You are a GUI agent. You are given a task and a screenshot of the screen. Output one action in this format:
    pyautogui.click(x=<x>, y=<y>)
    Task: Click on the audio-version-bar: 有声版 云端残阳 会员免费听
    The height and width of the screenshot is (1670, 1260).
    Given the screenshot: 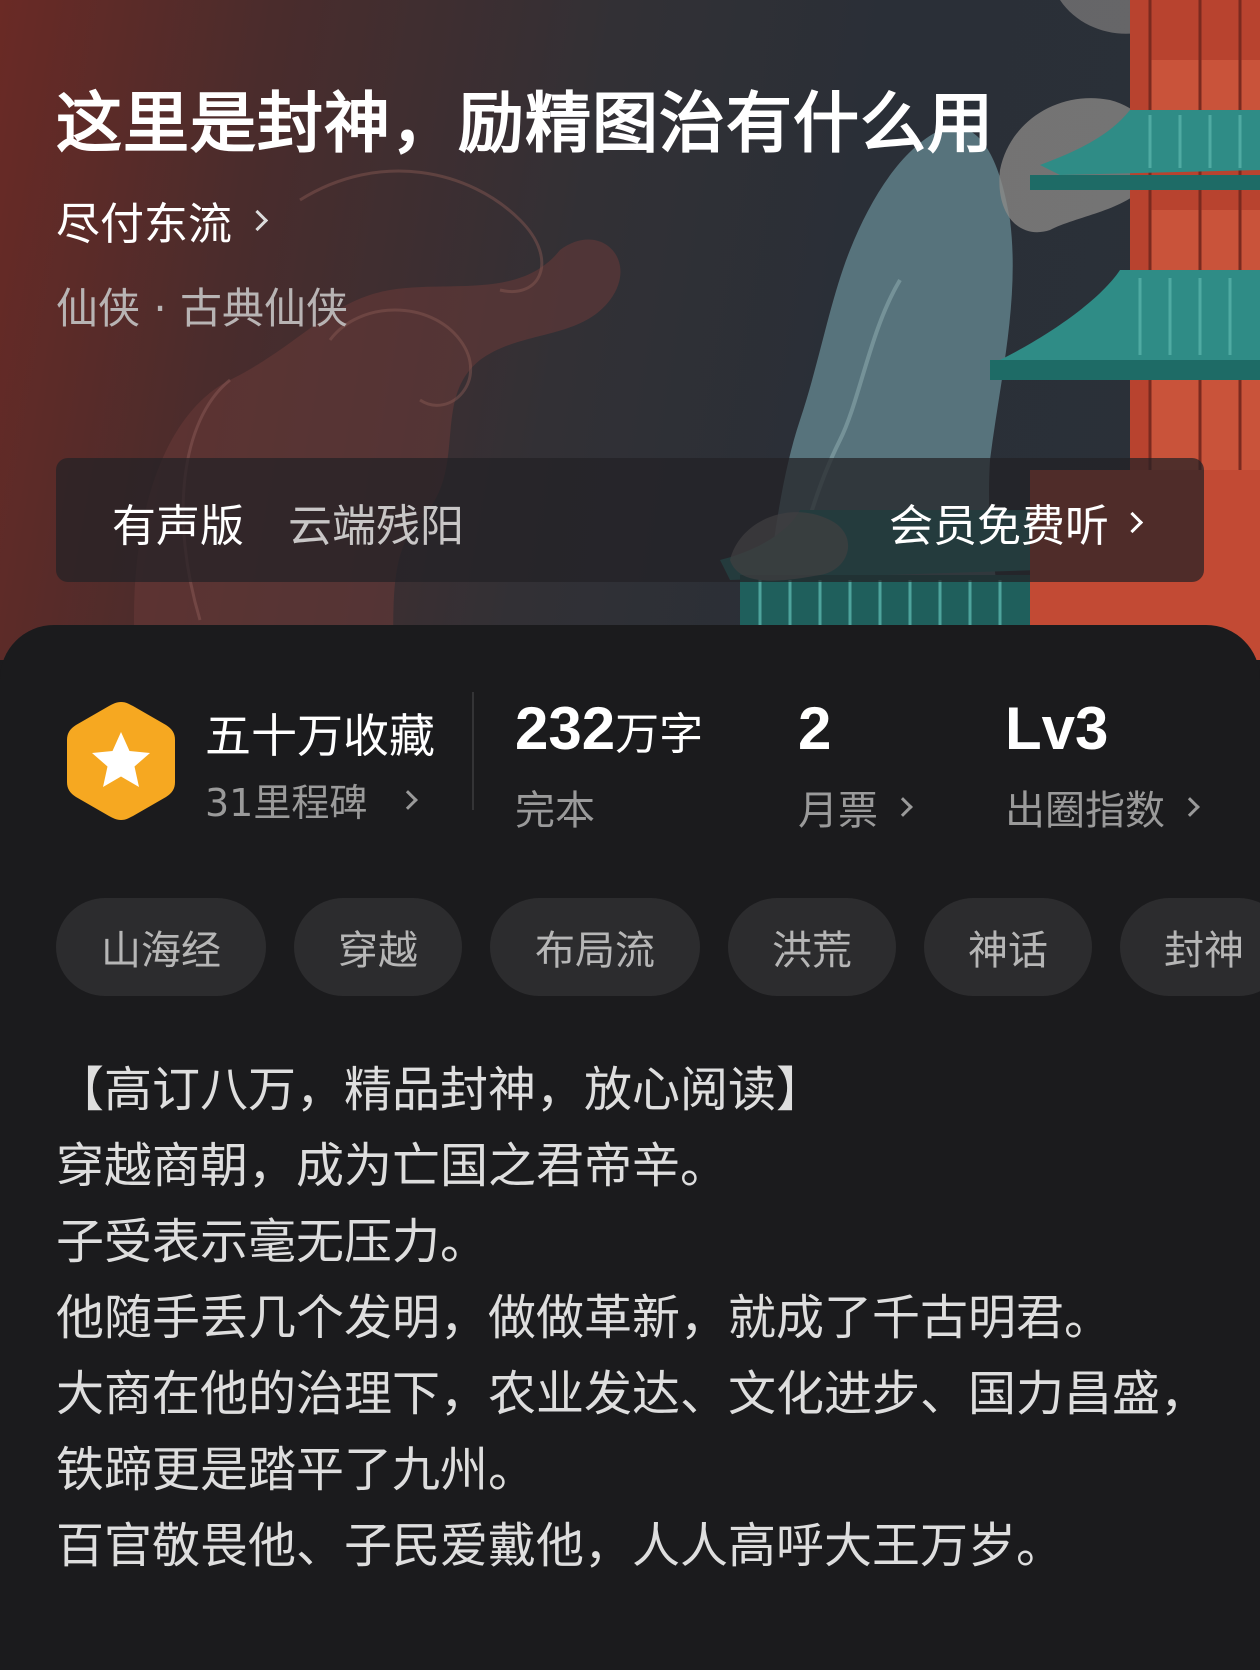 What is the action you would take?
    pyautogui.click(x=630, y=520)
    